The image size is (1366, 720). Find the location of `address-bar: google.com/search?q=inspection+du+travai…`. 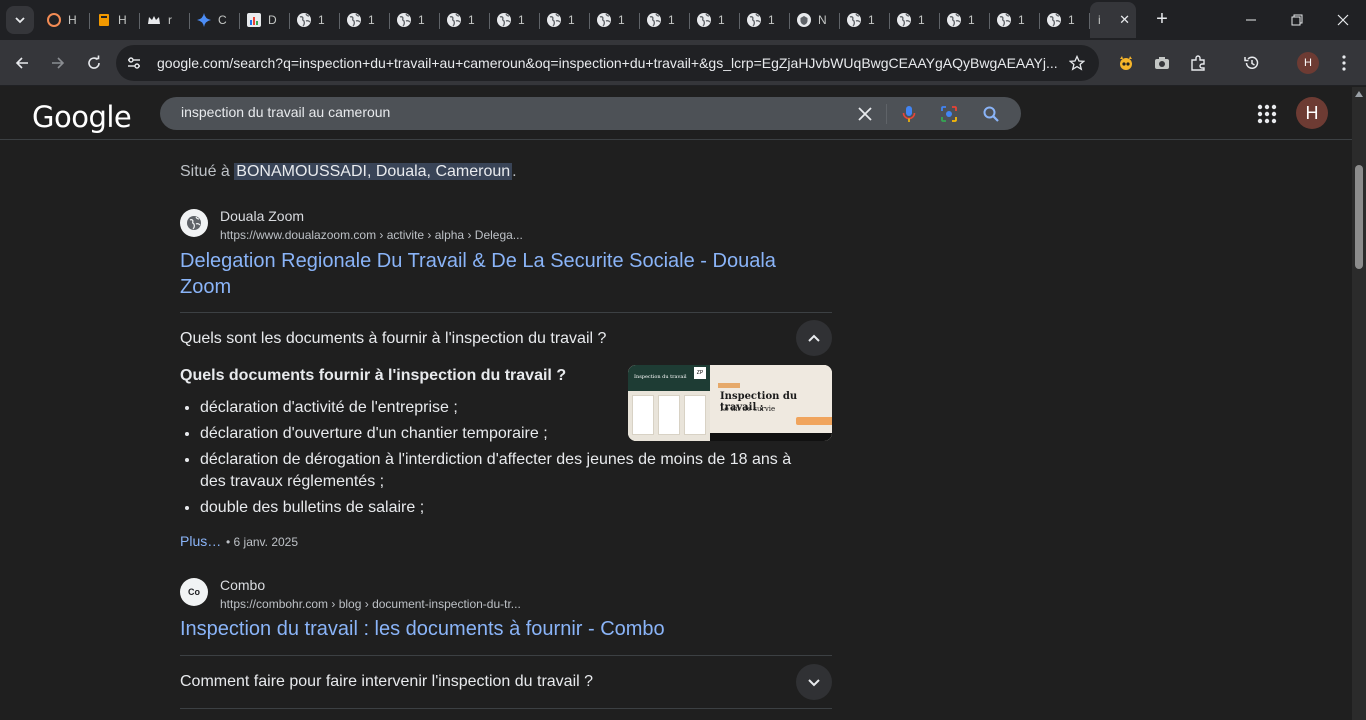

address-bar: google.com/search?q=inspection+du+travai… is located at coordinates (607, 63).